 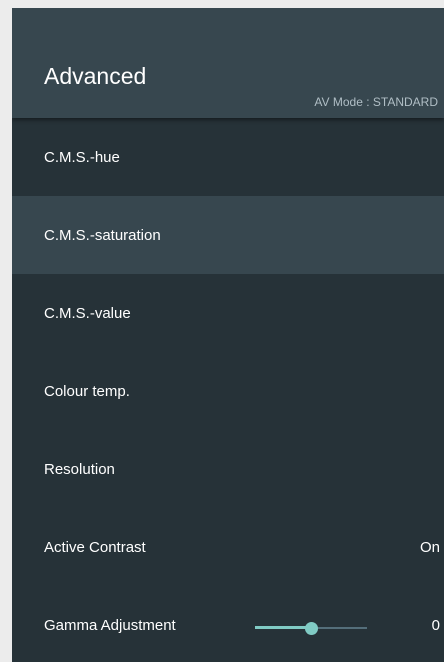 What do you see at coordinates (228, 624) in the screenshot?
I see `menu-item-gamma-adjustment: Gamma Adjustment 0` at bounding box center [228, 624].